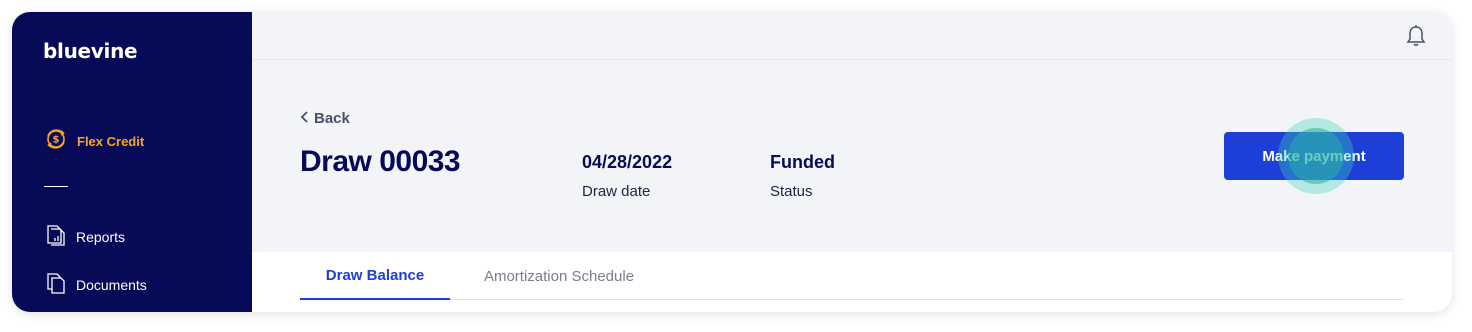  Describe the element at coordinates (332, 118) in the screenshot. I see `back-label: Back` at that location.